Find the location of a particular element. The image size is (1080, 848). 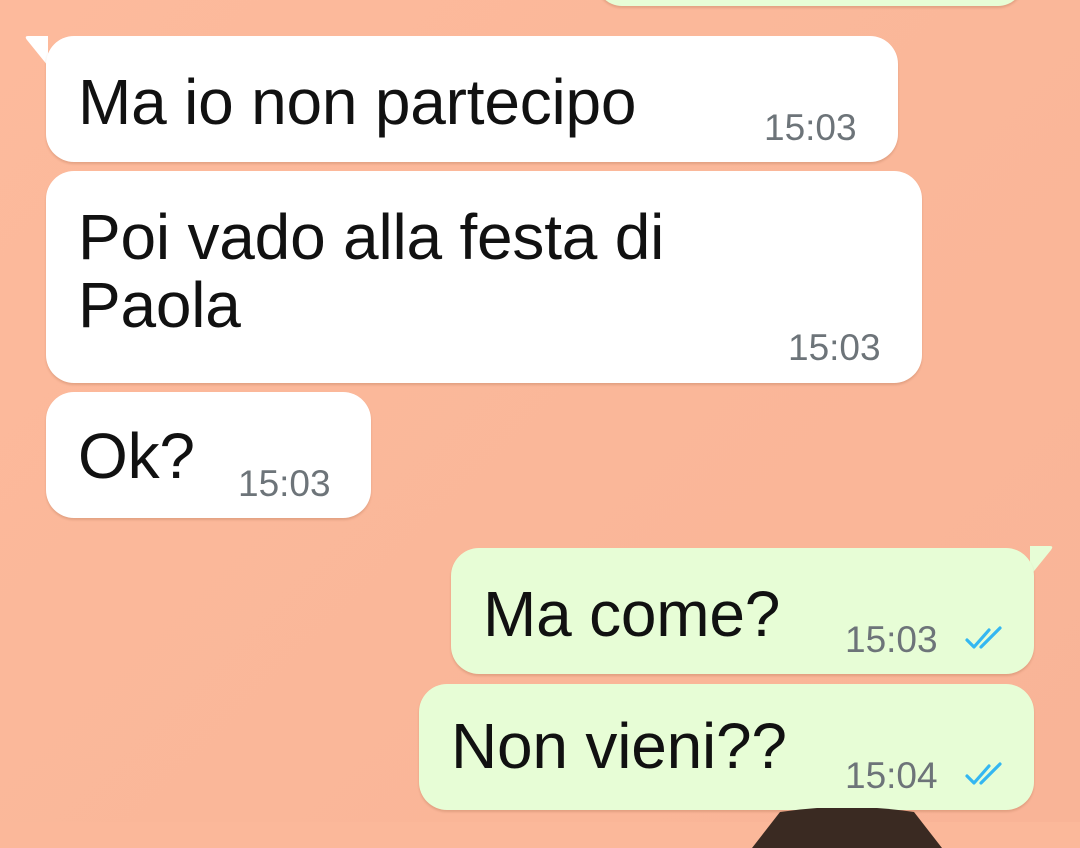

message-text: Poi vado alla festa di Paola is located at coordinates (371, 271).